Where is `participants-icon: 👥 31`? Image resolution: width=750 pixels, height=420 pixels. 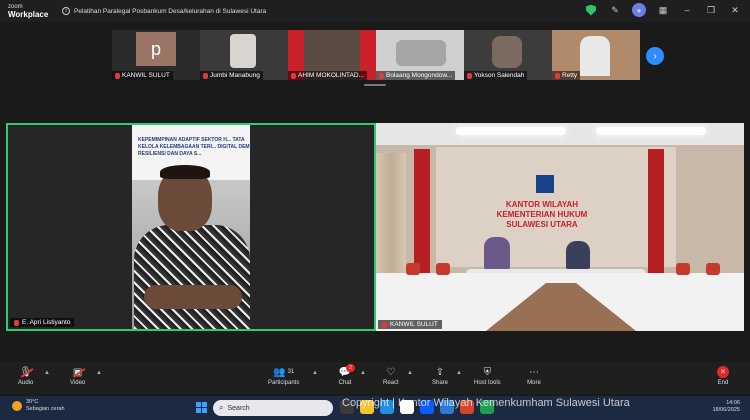 participants-icon: 👥 31 is located at coordinates (284, 372).